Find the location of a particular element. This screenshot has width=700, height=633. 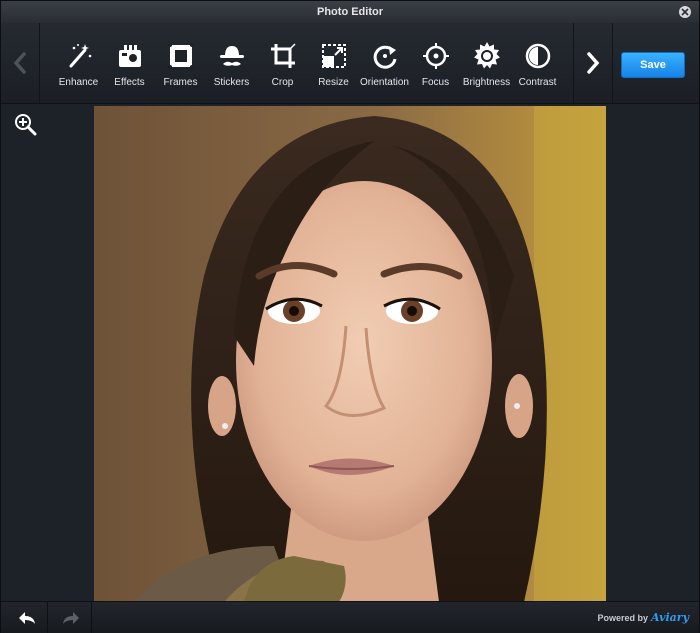

tool-focus: Focus is located at coordinates (435, 63).